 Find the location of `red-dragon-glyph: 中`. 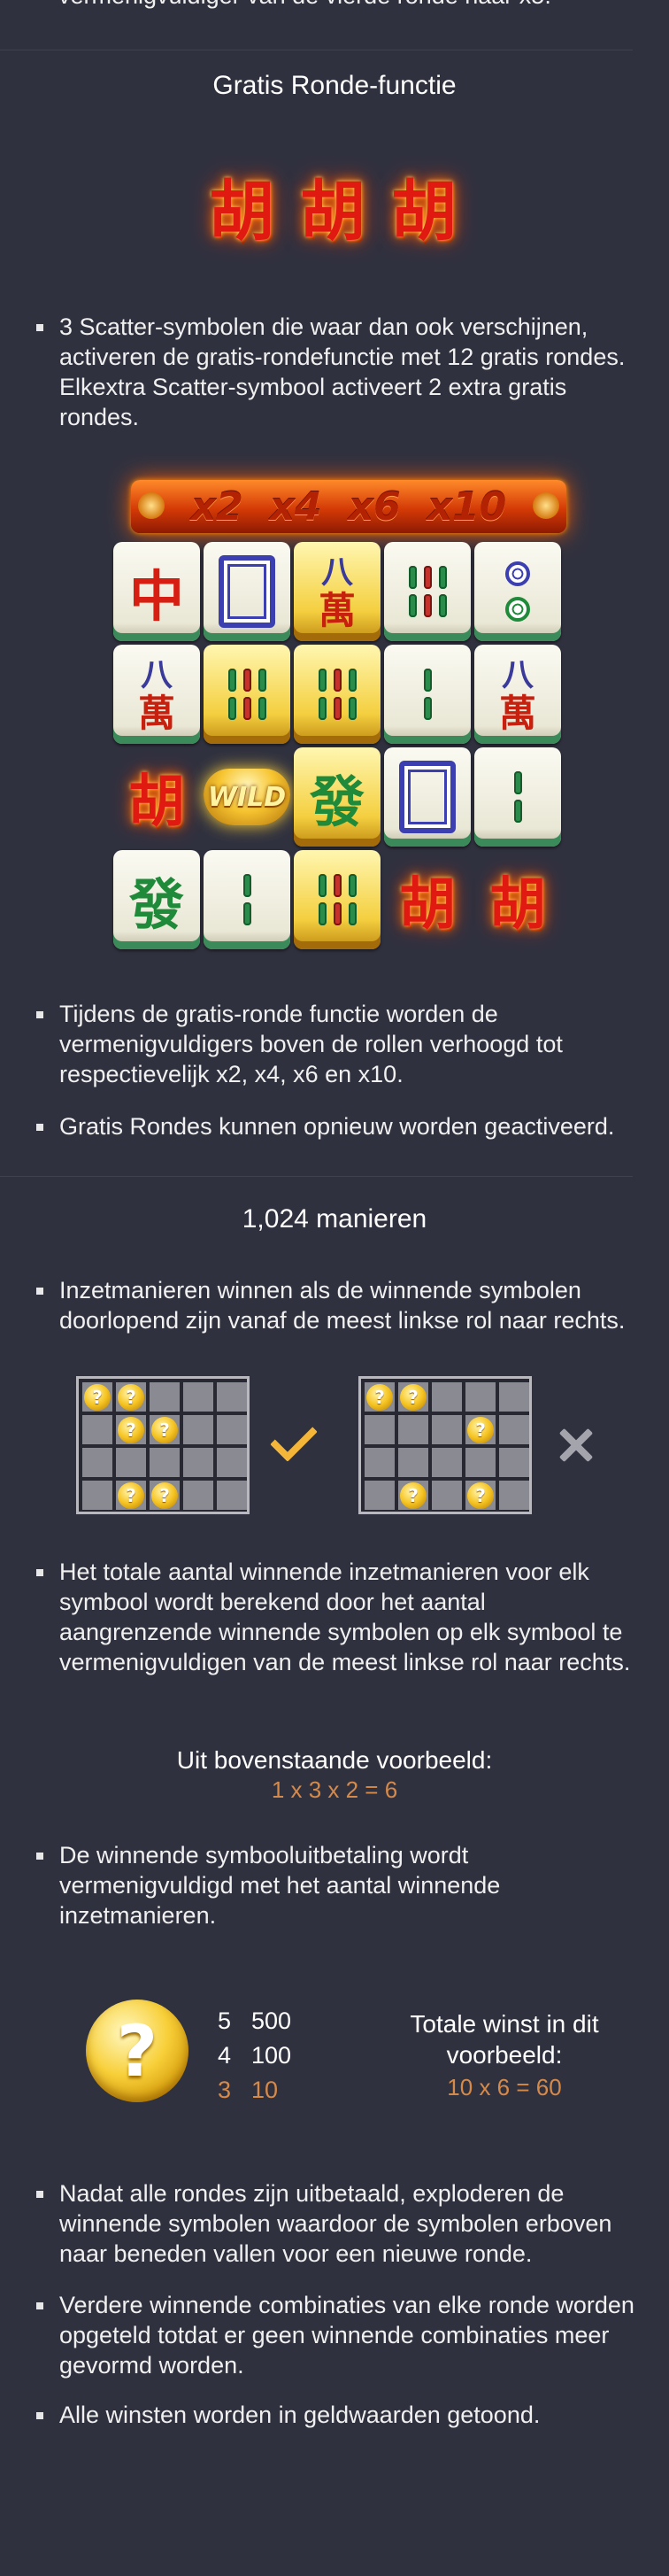

red-dragon-glyph: 中 is located at coordinates (156, 596).